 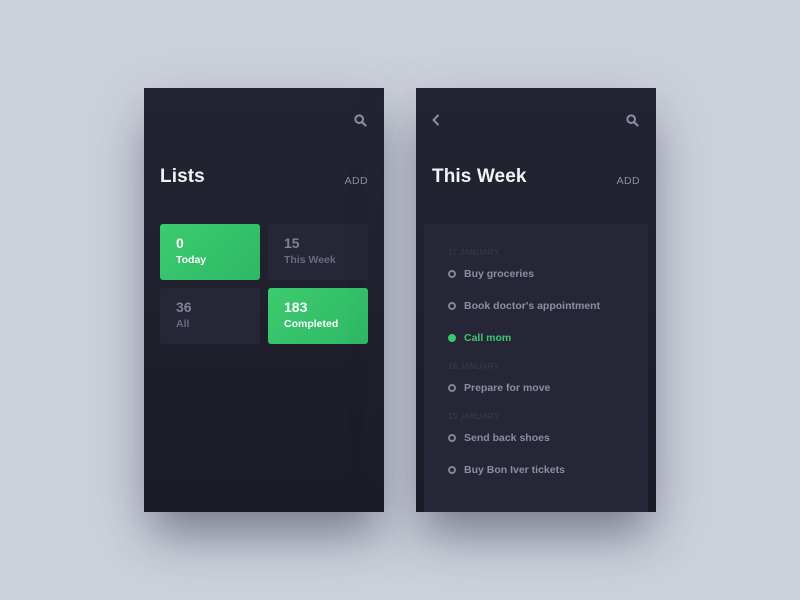 I want to click on back-button, so click(x=436, y=120).